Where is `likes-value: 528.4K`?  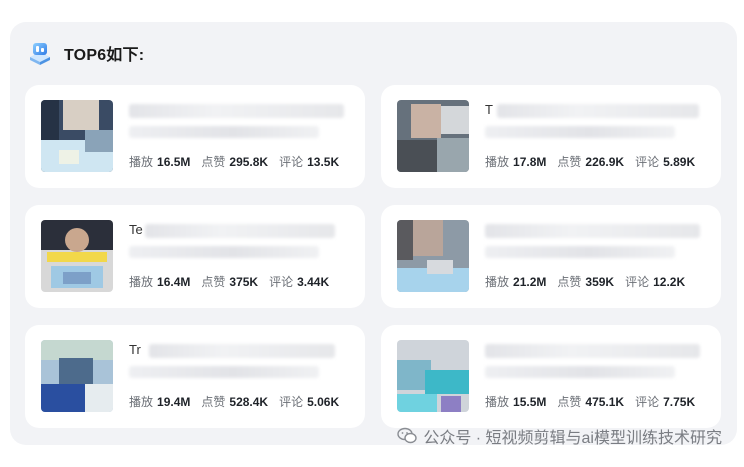 likes-value: 528.4K is located at coordinates (249, 402).